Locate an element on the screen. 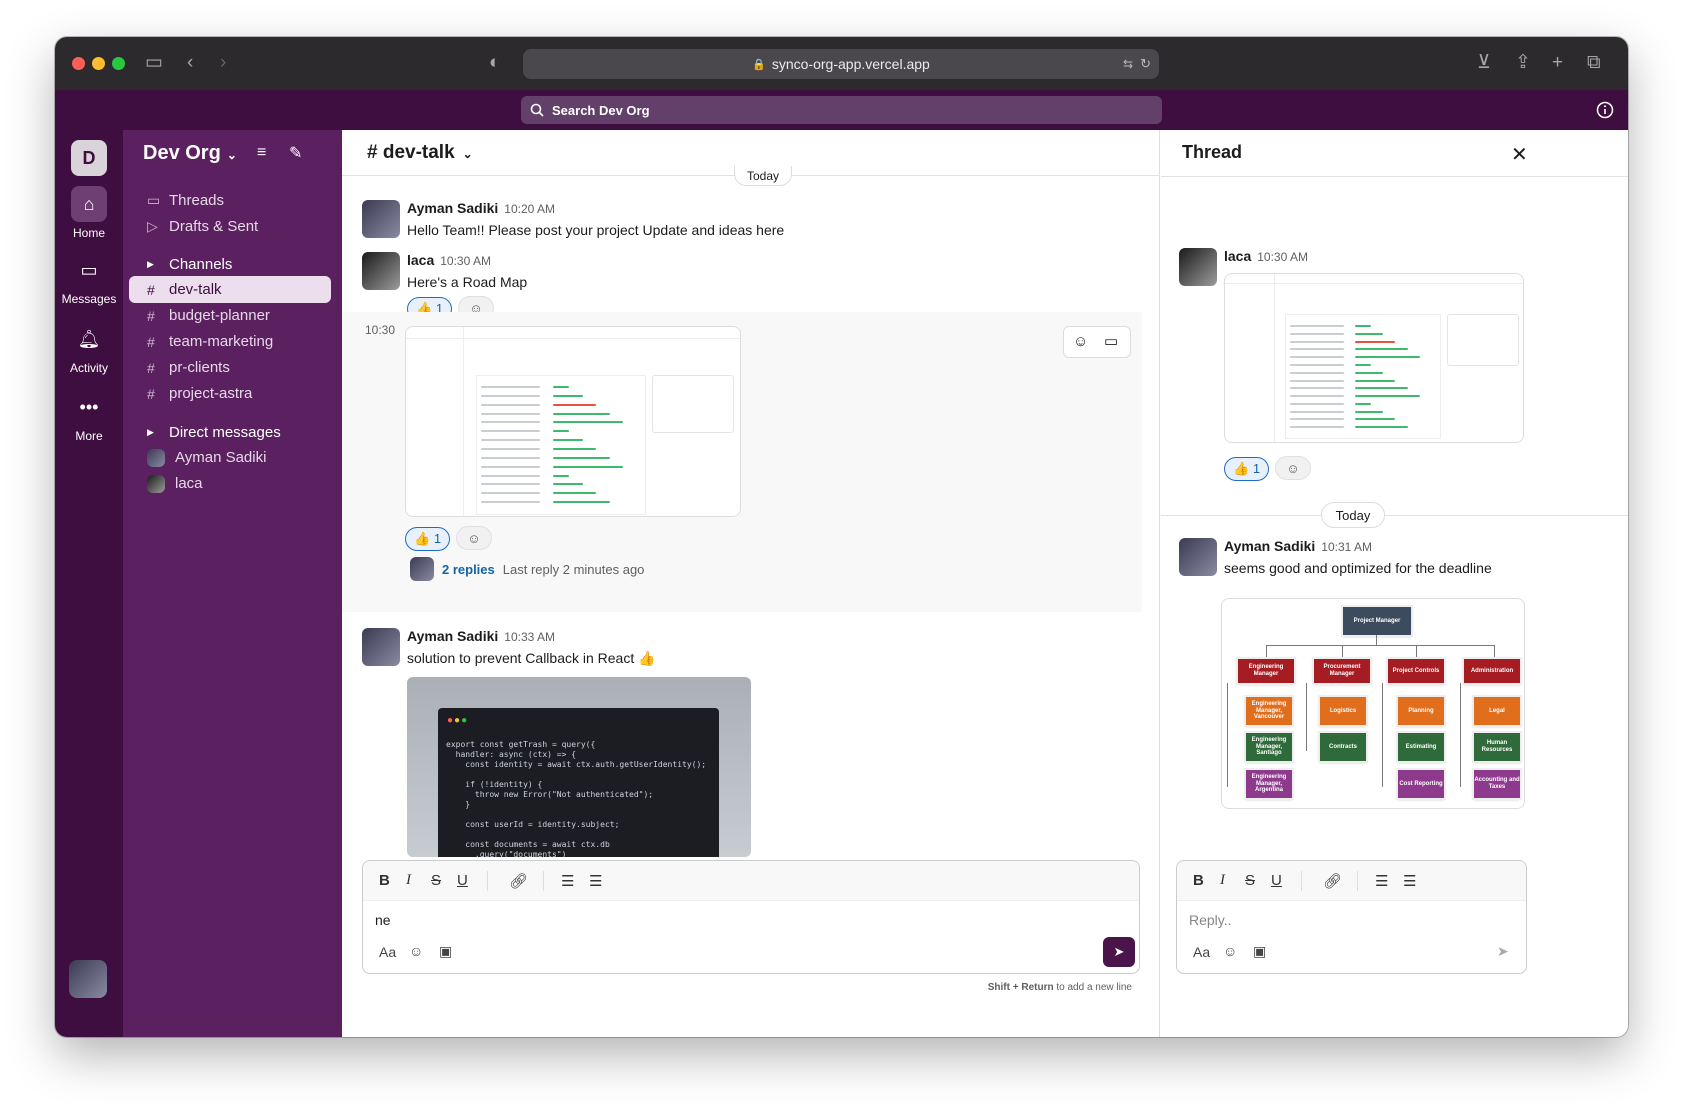  screenshot-insights is located at coordinates (1483, 340).